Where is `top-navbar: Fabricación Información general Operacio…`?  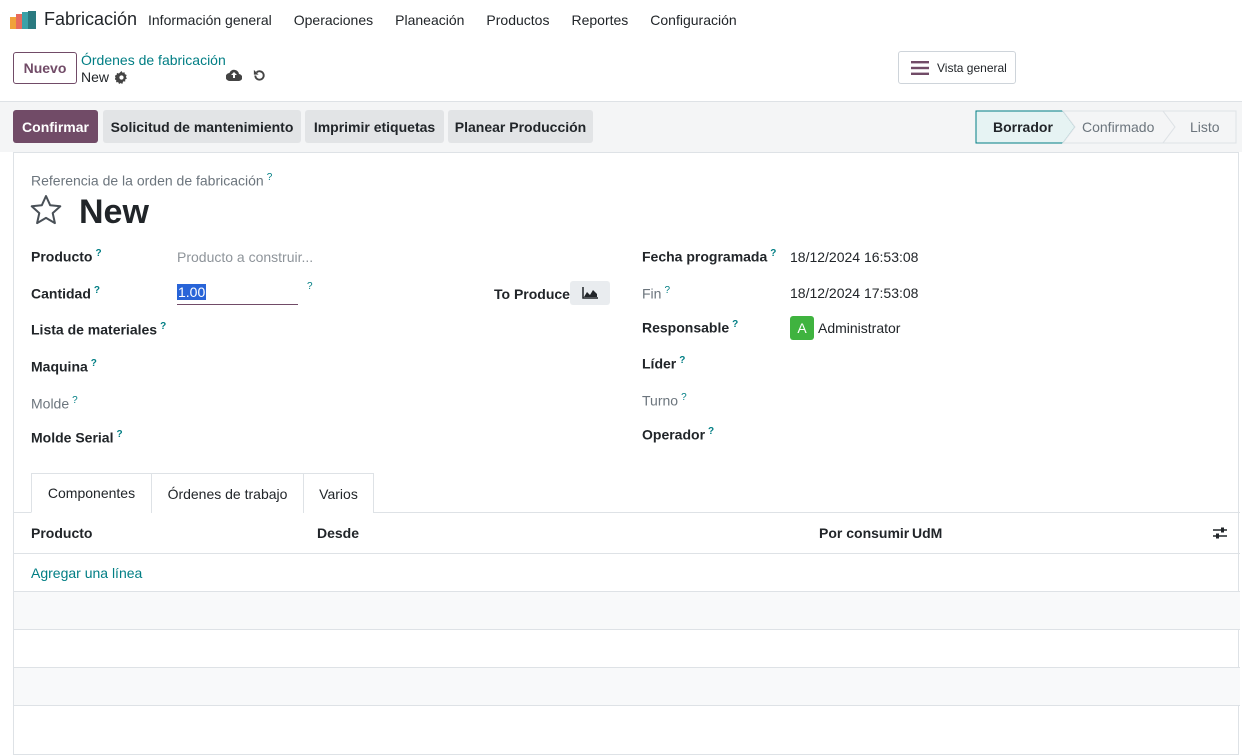 top-navbar: Fabricación Información general Operacio… is located at coordinates (621, 20).